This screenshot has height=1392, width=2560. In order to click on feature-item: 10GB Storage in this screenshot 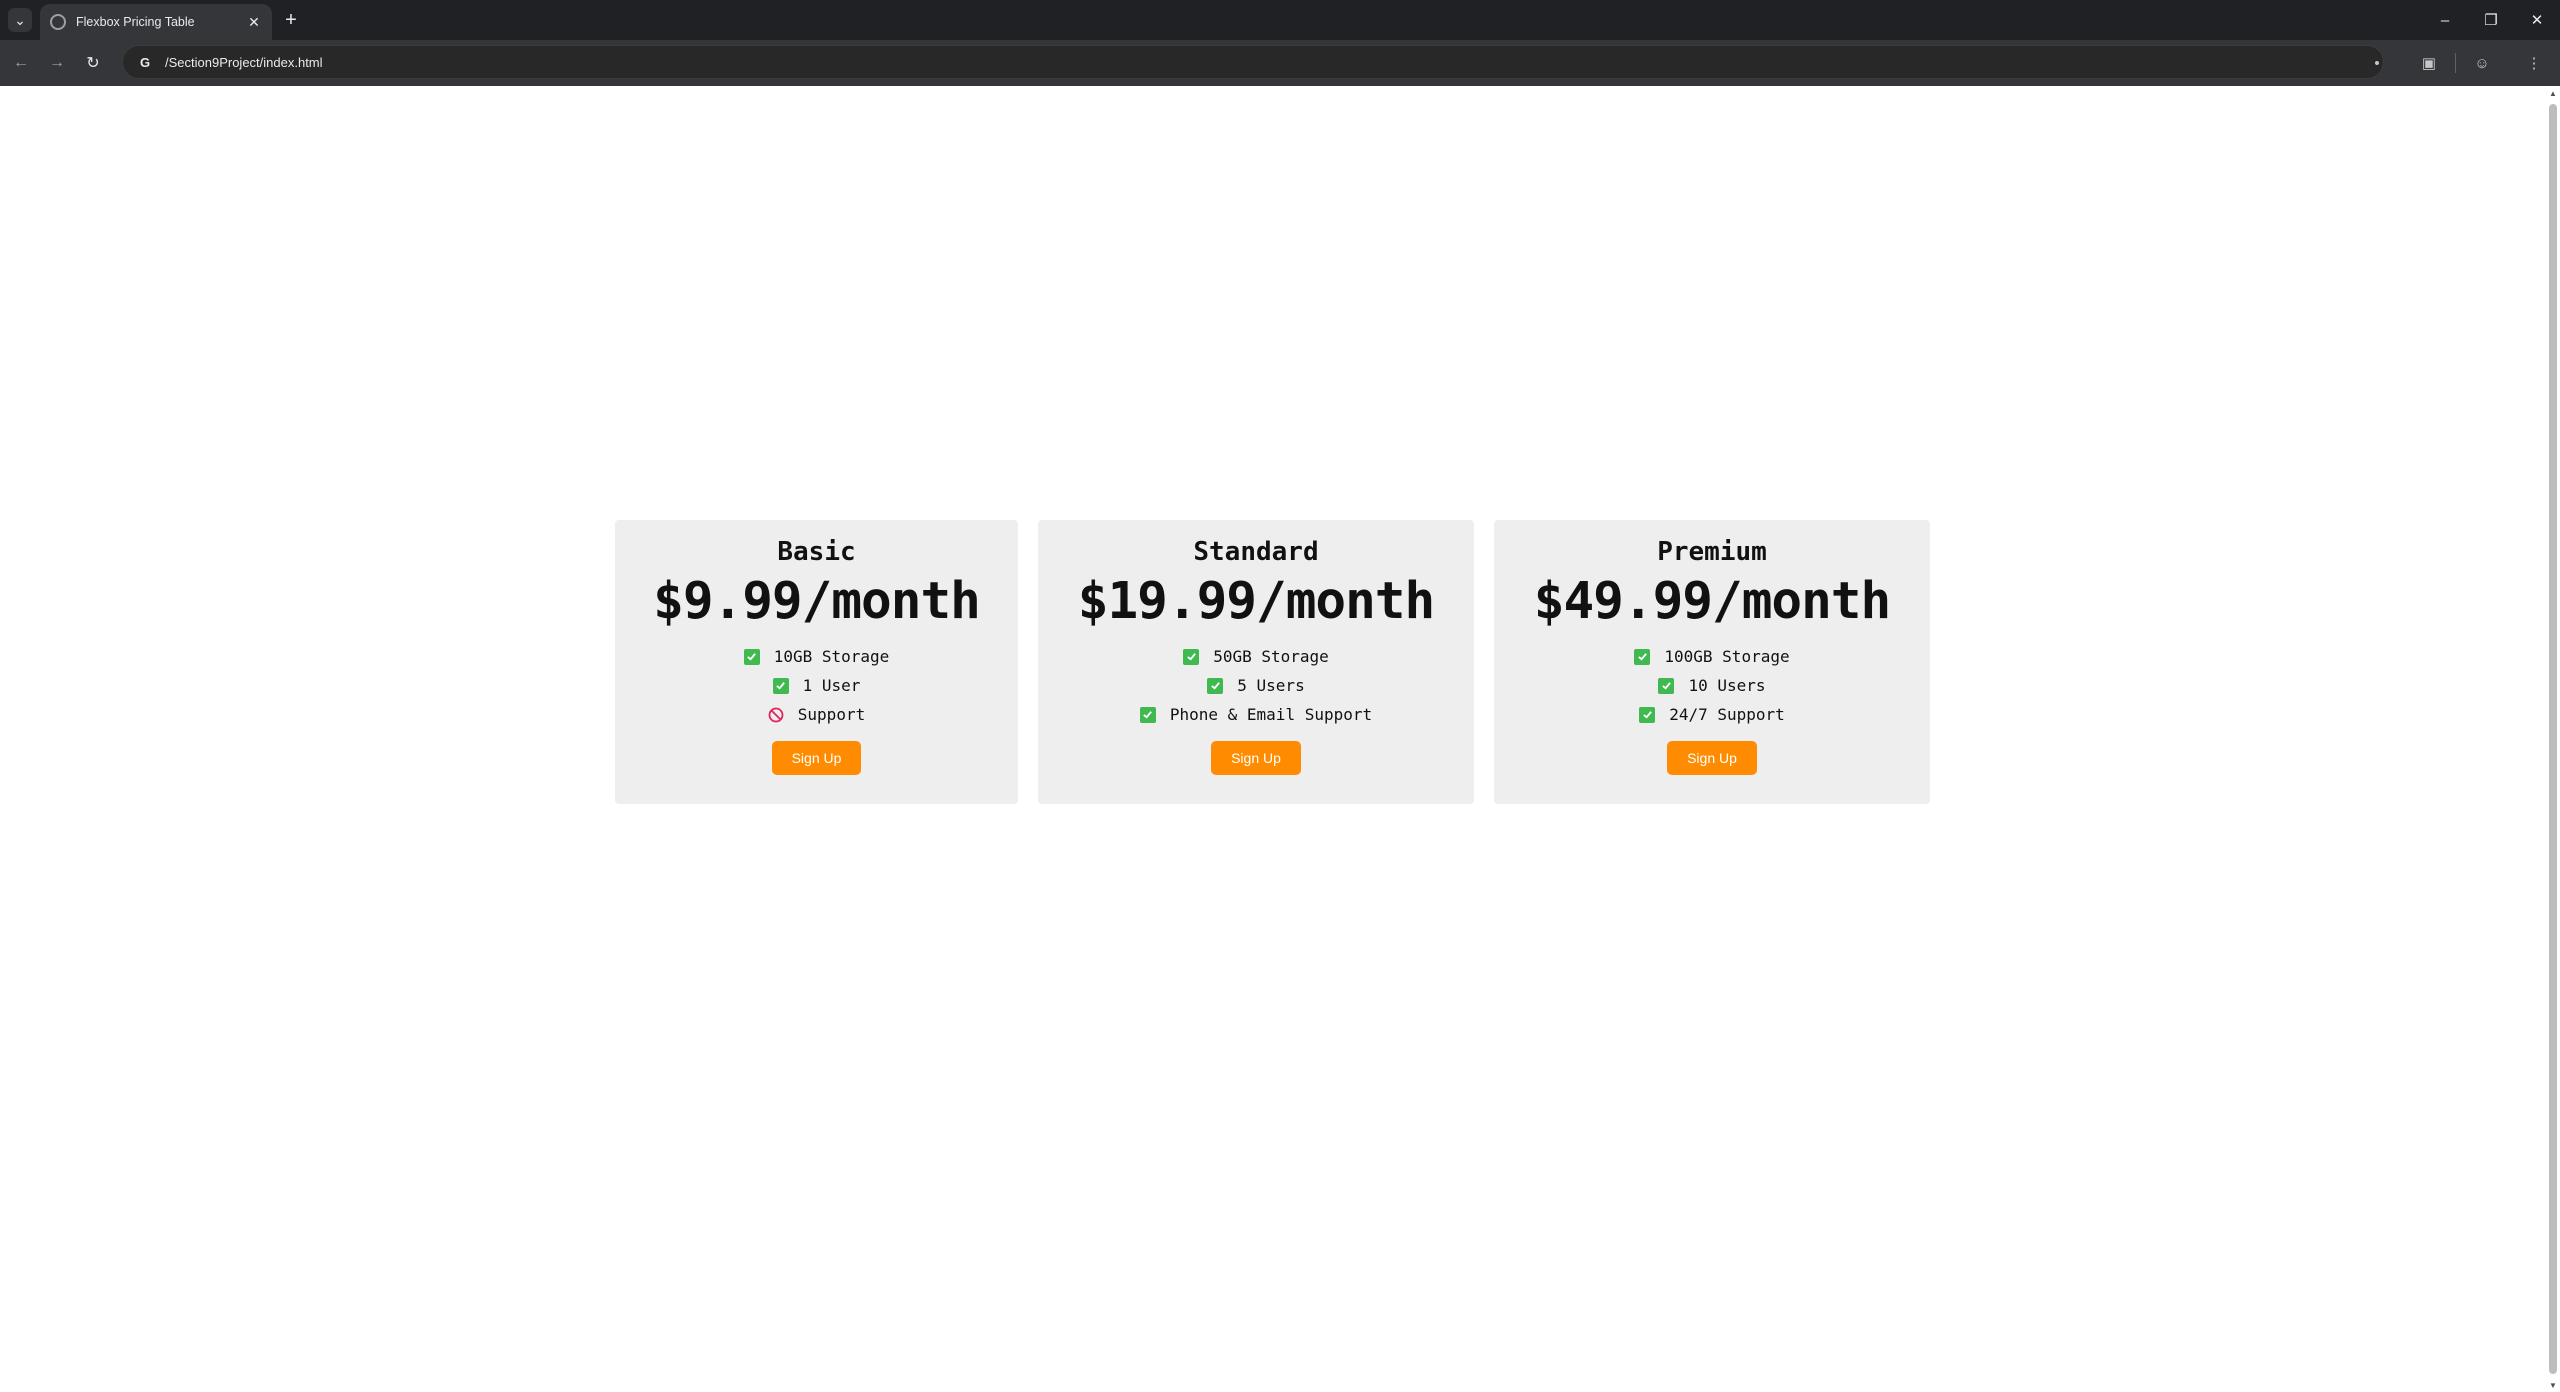, I will do `click(816, 656)`.